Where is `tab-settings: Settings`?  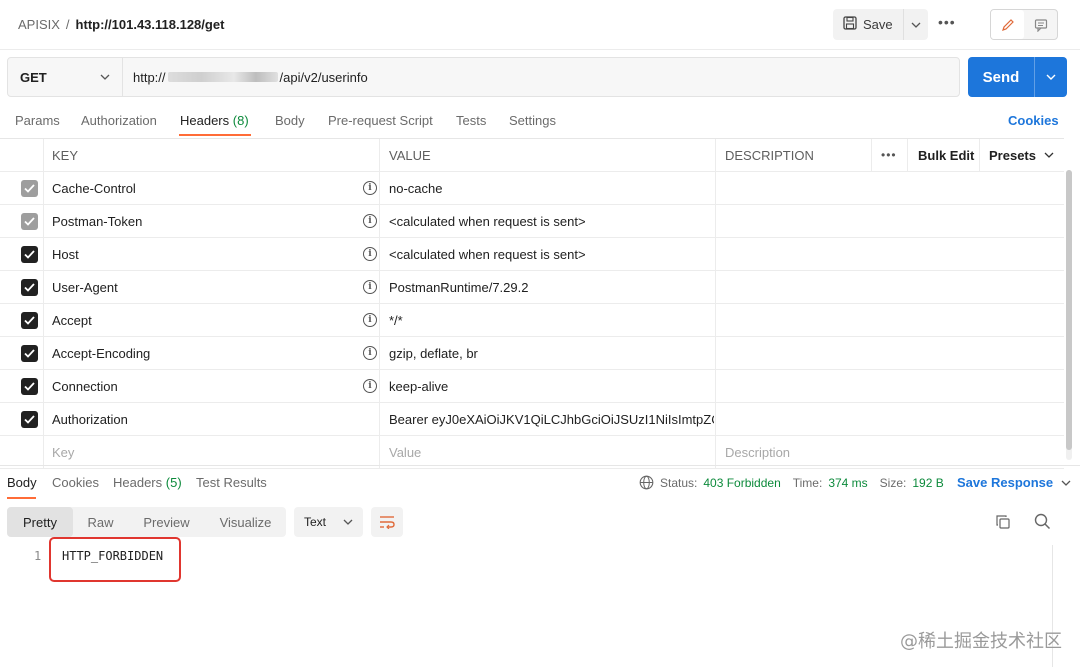
tab-settings: Settings is located at coordinates (532, 120).